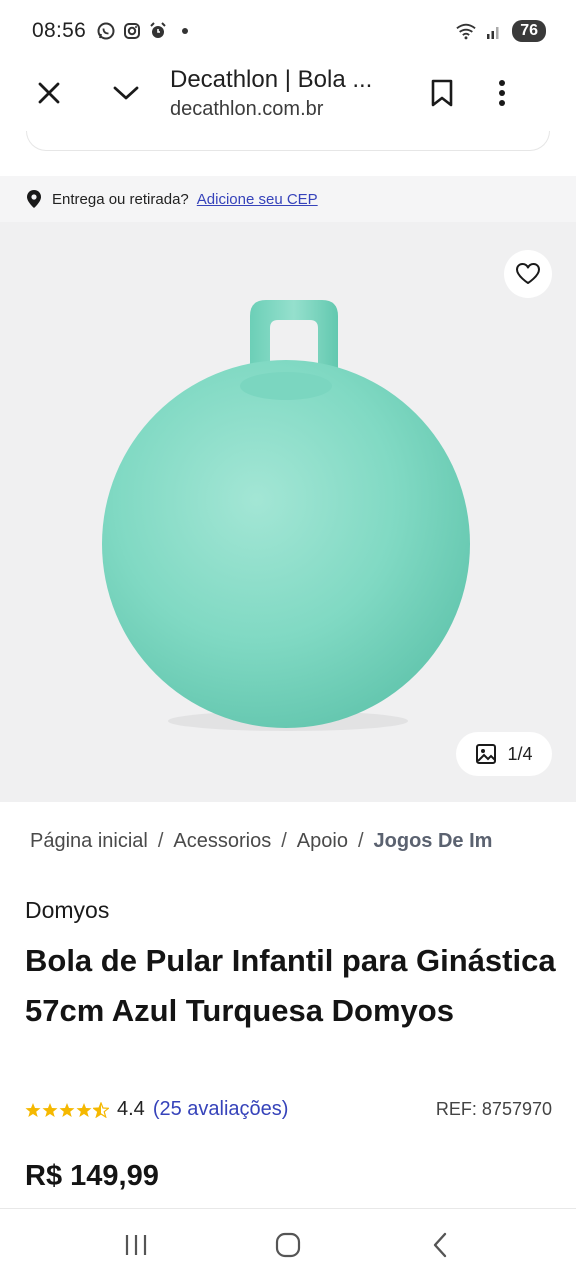  Describe the element at coordinates (132, 31) in the screenshot. I see `instagram-icon` at that location.